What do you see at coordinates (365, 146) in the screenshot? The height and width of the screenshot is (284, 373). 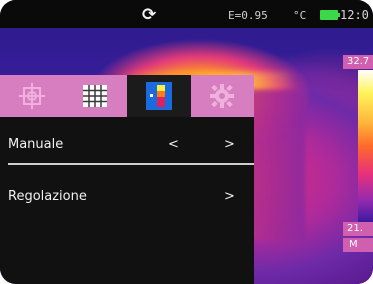 I see `color-scale-bar` at bounding box center [365, 146].